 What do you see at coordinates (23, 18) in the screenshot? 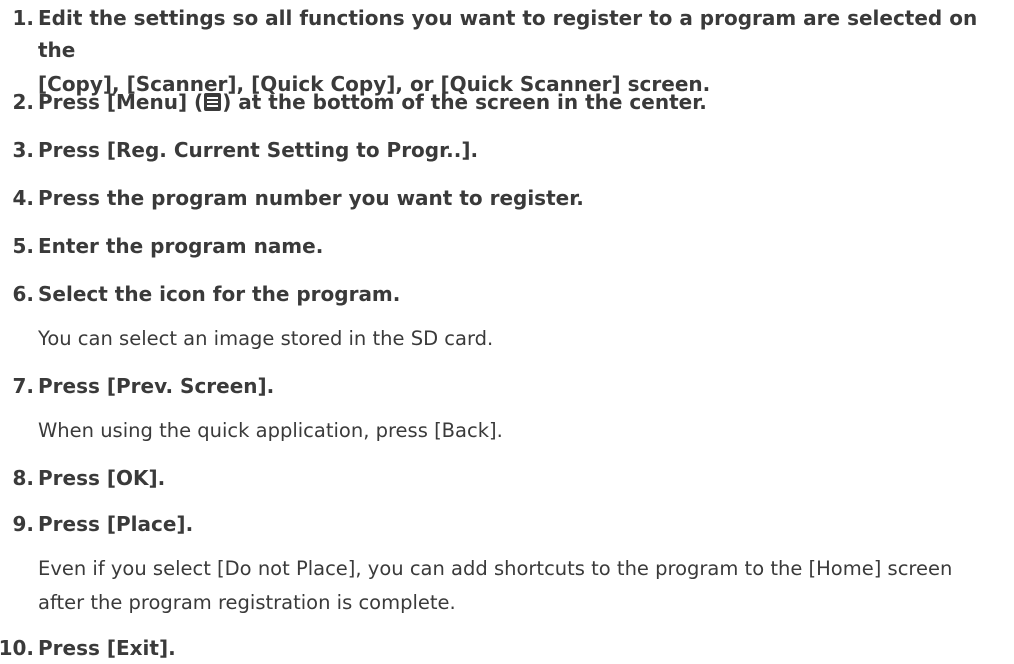
I see `step-number: 1.` at bounding box center [23, 18].